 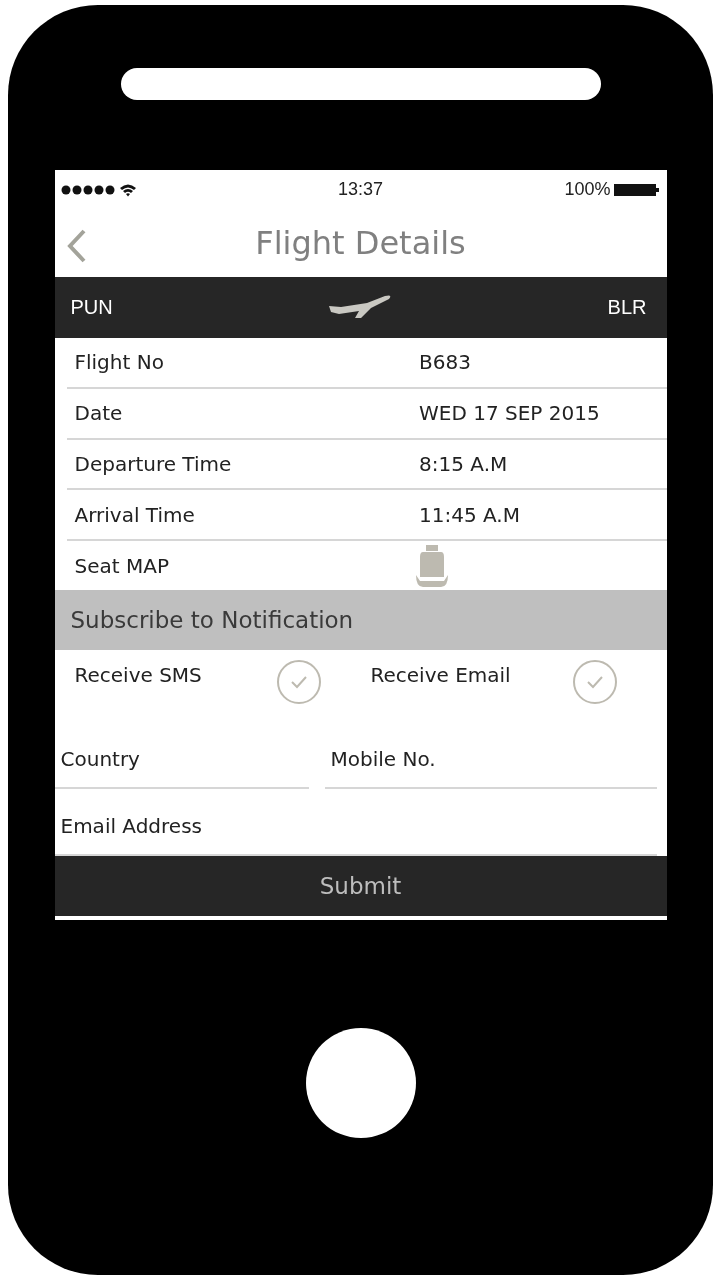 I want to click on battery-percent: 100%, so click(x=587, y=190).